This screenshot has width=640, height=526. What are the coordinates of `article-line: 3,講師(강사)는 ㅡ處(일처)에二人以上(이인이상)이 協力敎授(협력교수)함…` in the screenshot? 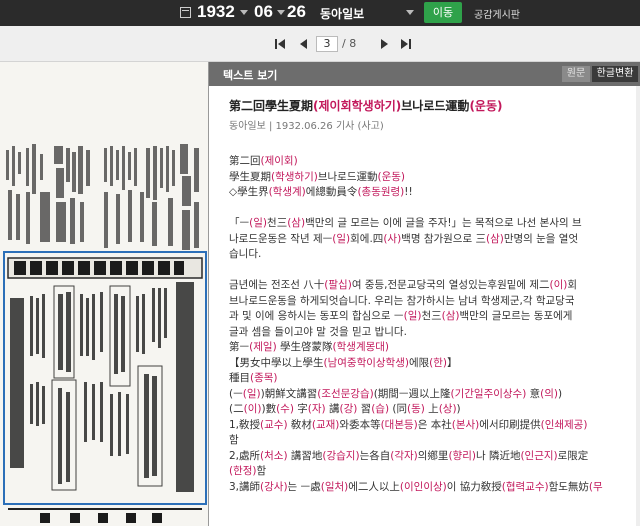 It's located at (416, 486).